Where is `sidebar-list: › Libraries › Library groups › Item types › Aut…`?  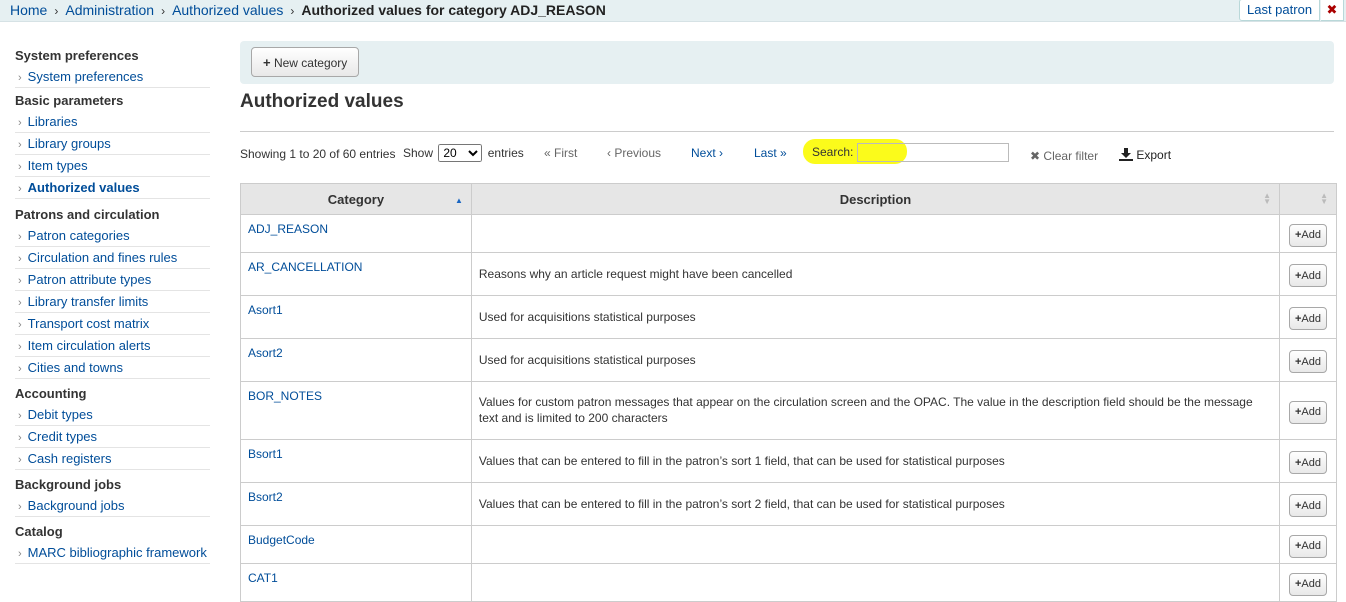
sidebar-list: › Libraries › Library groups › Item types › Aut… is located at coordinates (112, 155).